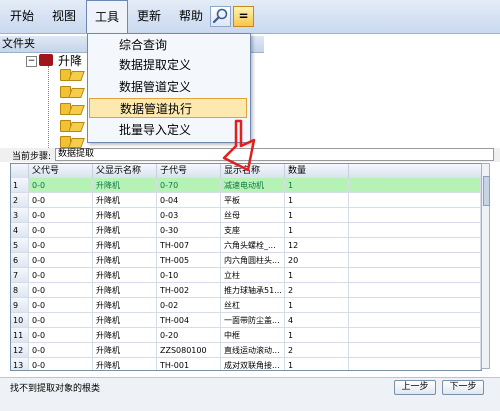 The height and width of the screenshot is (411, 500). What do you see at coordinates (20, 305) in the screenshot?
I see `row-number: 9` at bounding box center [20, 305].